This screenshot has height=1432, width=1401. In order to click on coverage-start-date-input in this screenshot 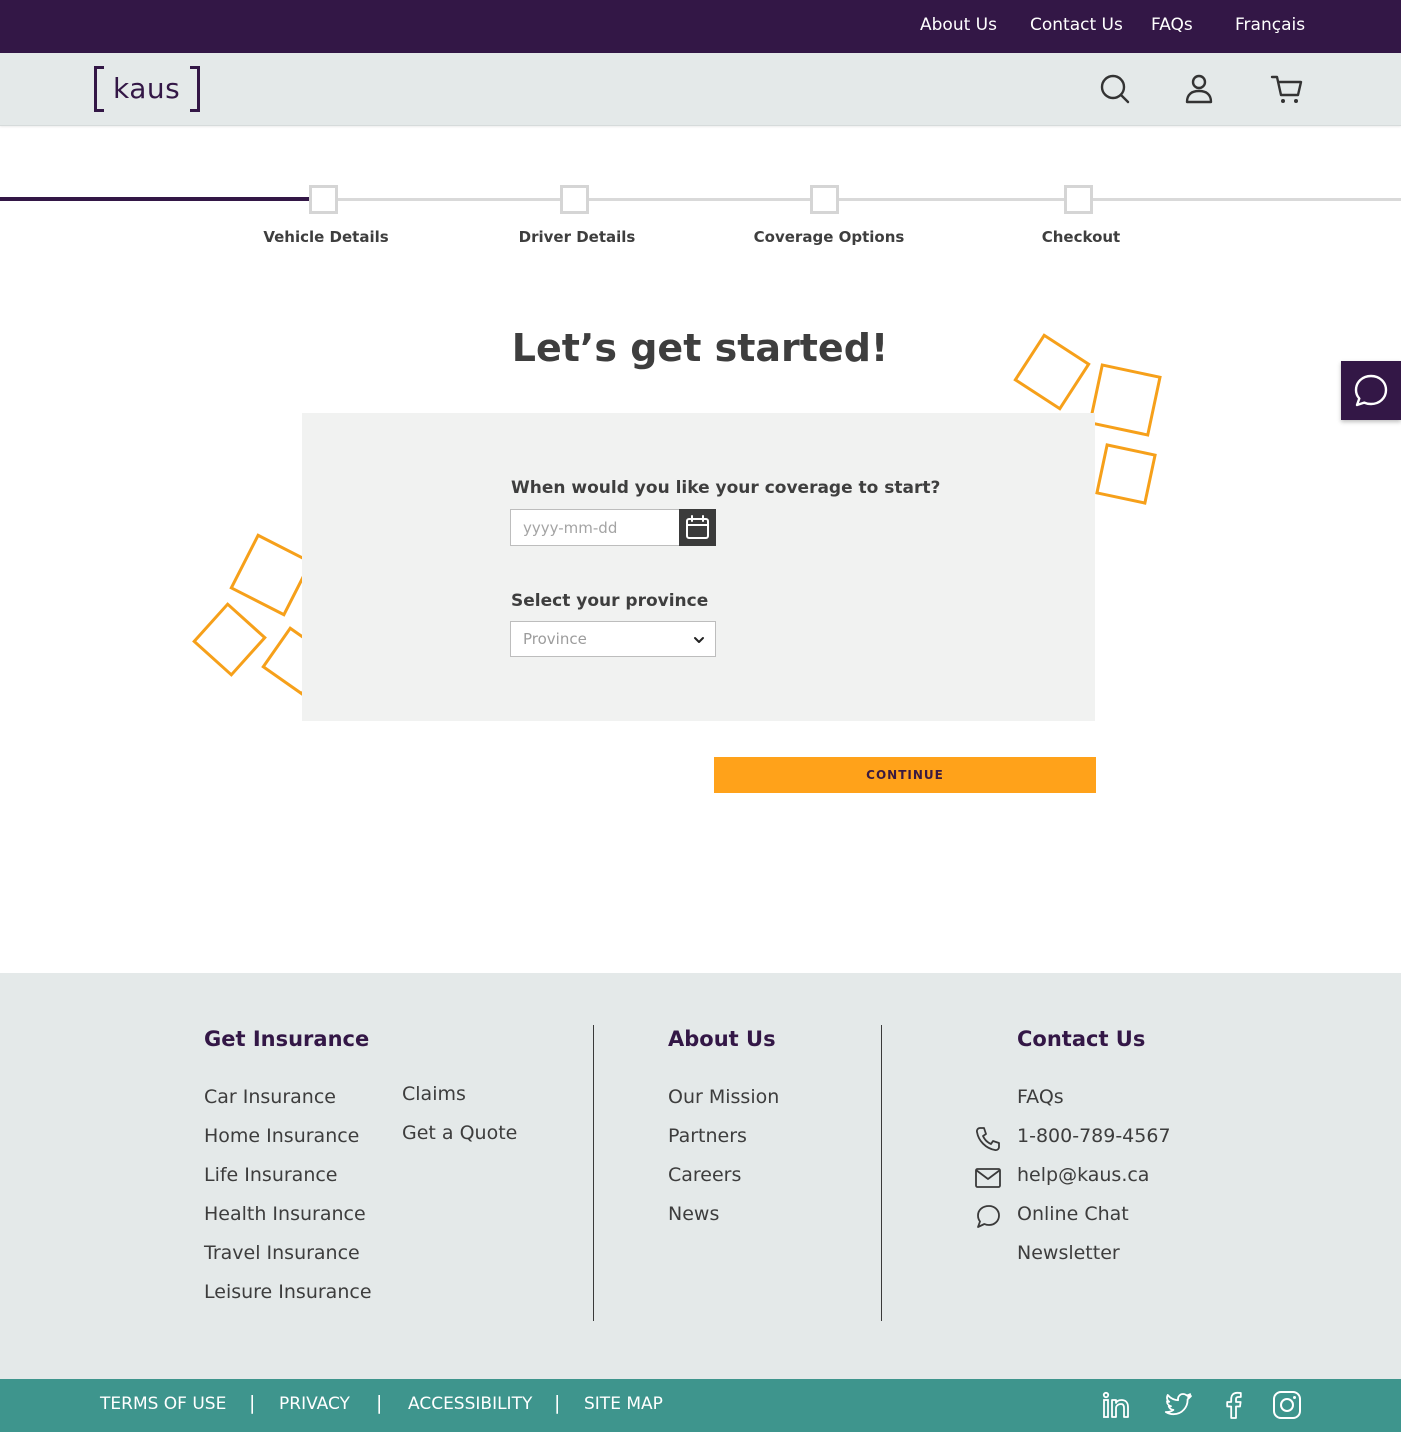, I will do `click(595, 527)`.